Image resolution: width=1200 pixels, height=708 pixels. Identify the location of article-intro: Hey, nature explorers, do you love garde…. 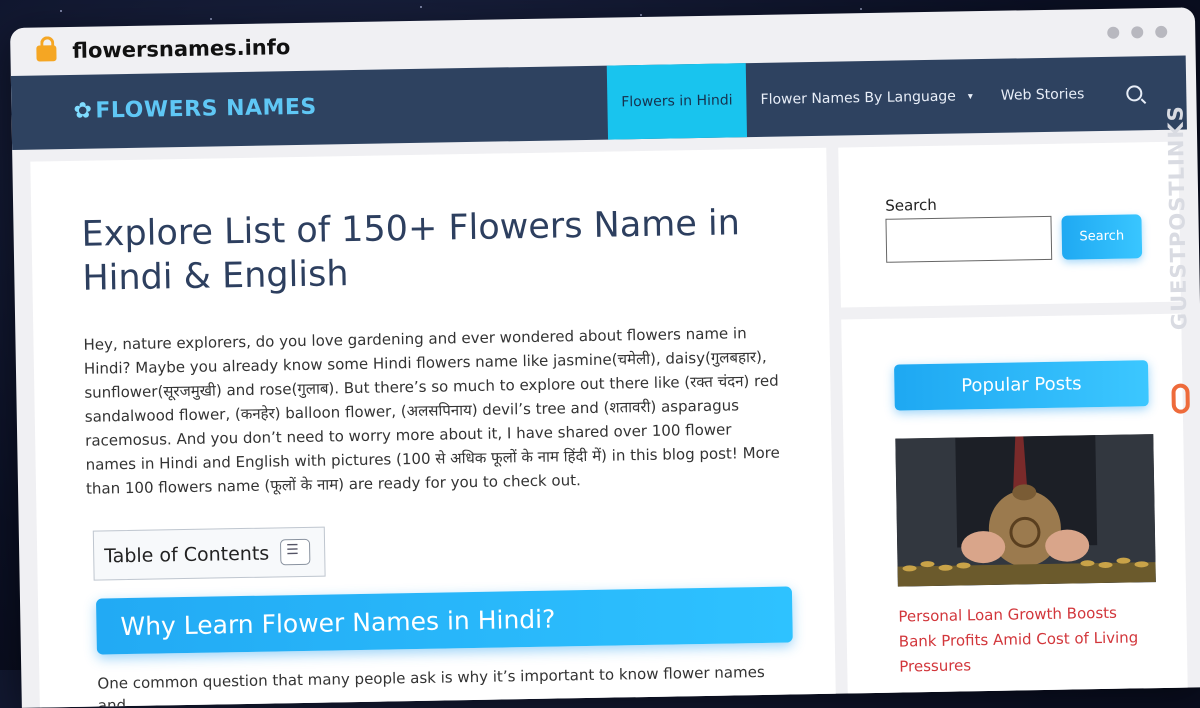
(431, 411).